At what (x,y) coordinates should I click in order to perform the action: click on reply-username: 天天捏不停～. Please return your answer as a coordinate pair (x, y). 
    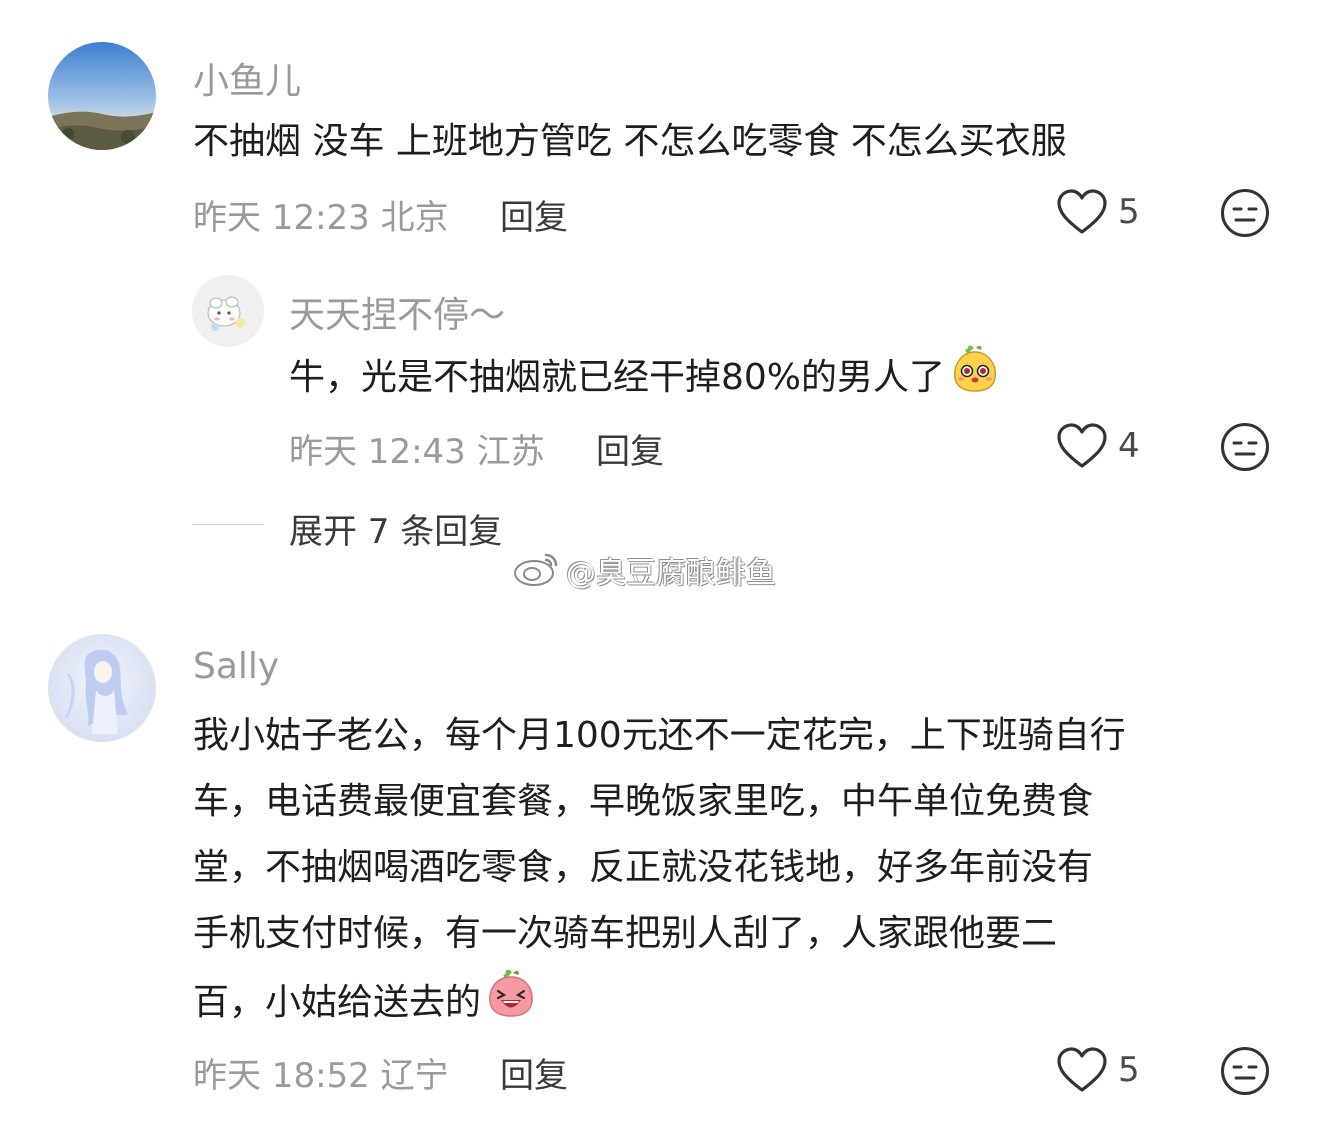
    Looking at the image, I should click on (397, 312).